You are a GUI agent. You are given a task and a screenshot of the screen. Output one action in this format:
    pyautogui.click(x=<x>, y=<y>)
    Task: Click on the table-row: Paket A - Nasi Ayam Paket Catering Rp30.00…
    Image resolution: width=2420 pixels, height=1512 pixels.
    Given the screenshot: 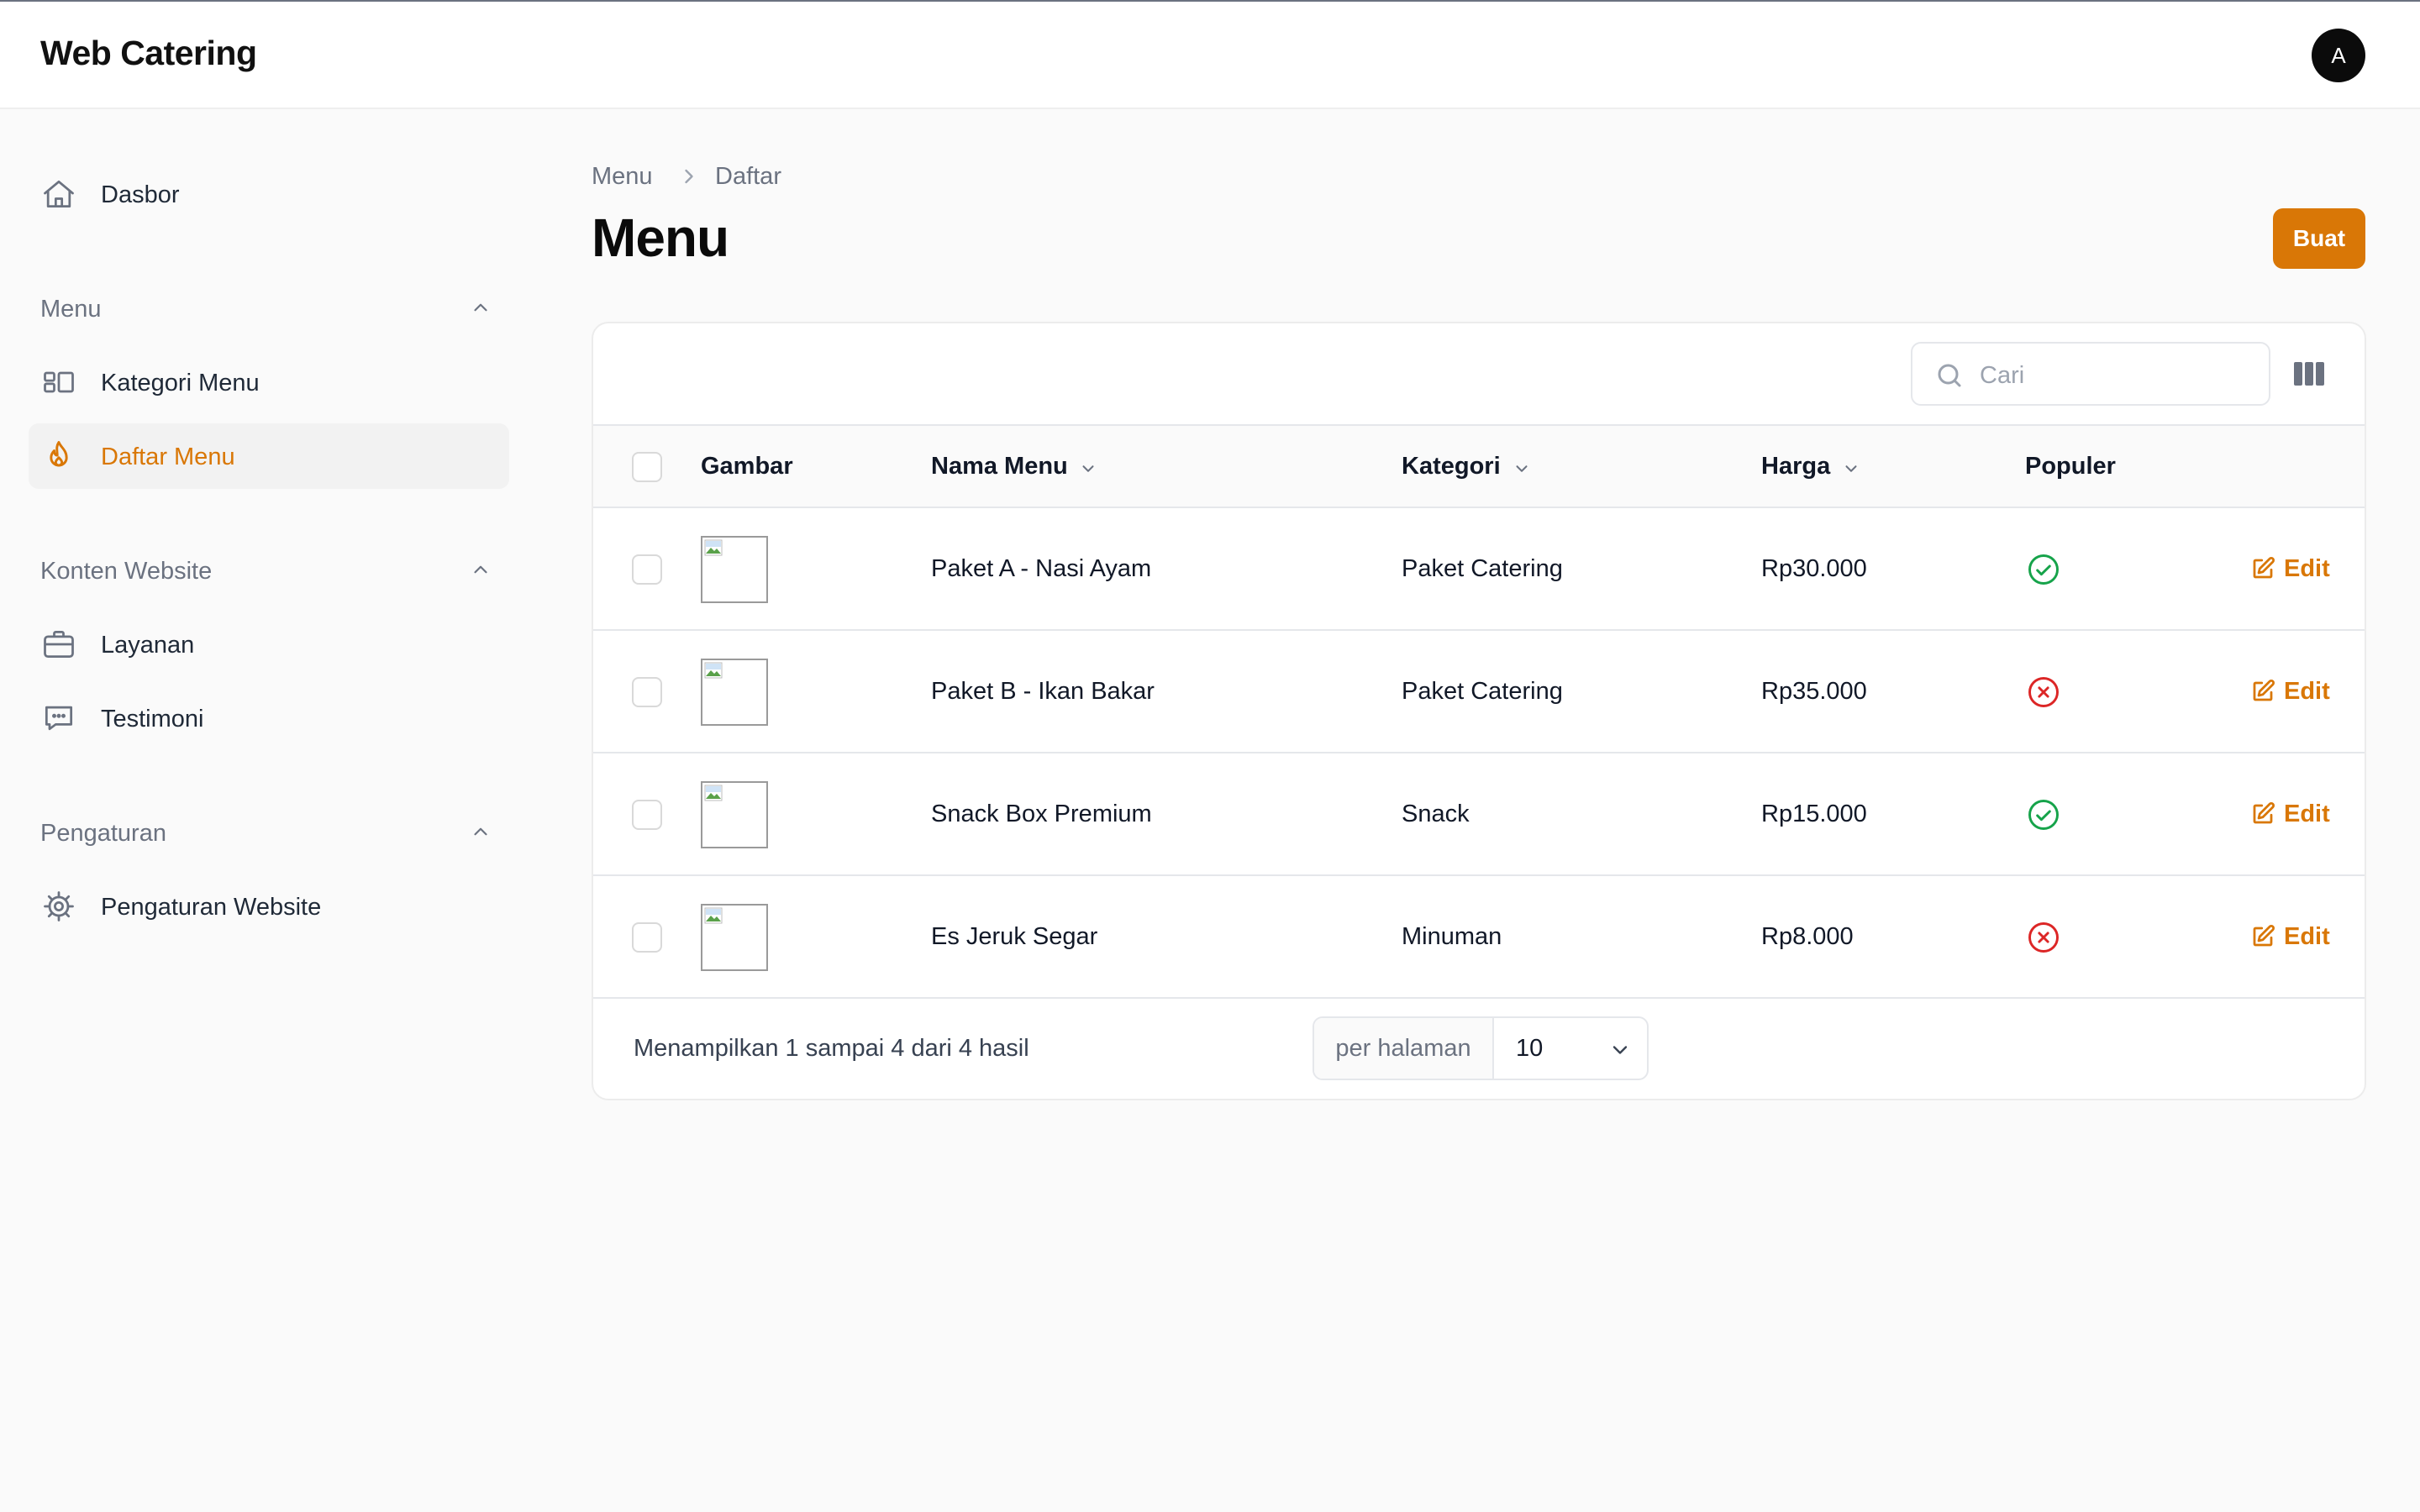 What is the action you would take?
    pyautogui.click(x=1479, y=569)
    